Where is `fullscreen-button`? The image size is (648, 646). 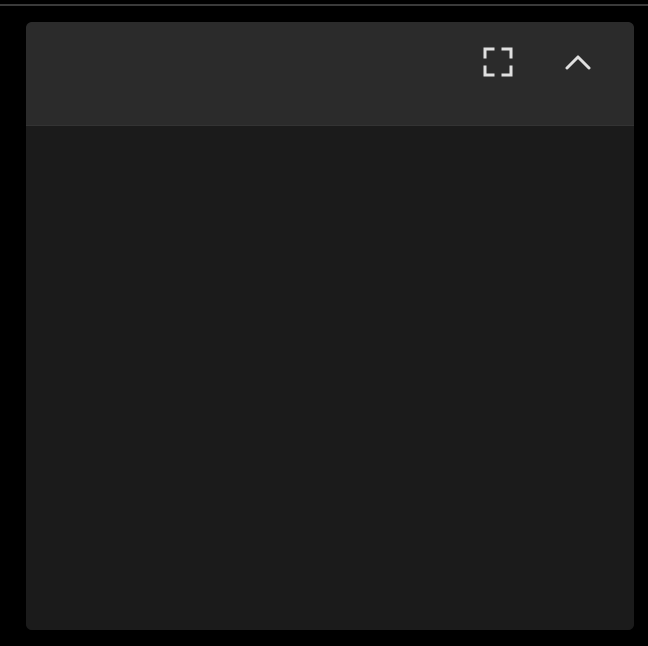
fullscreen-button is located at coordinates (498, 62).